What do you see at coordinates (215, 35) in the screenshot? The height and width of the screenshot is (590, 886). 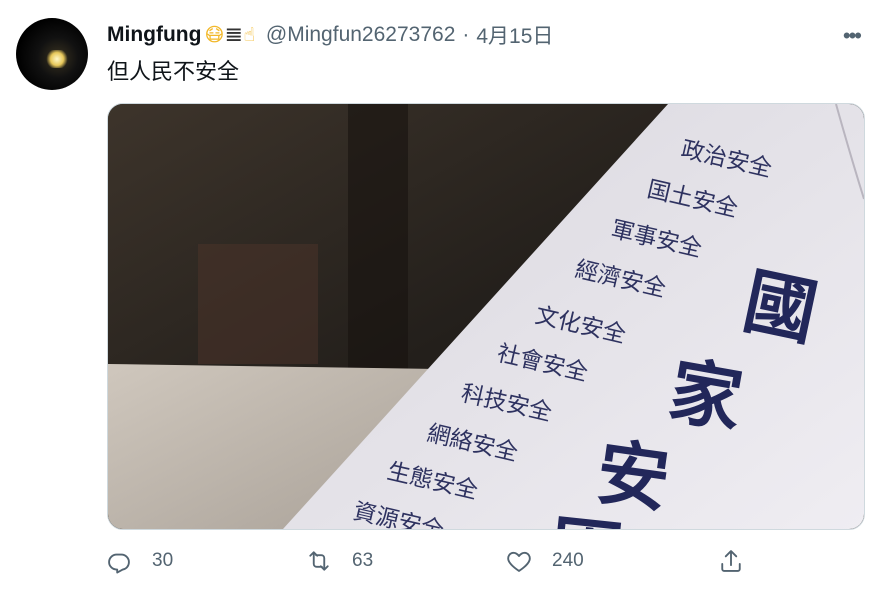 I see `mask-emoji: 😷` at bounding box center [215, 35].